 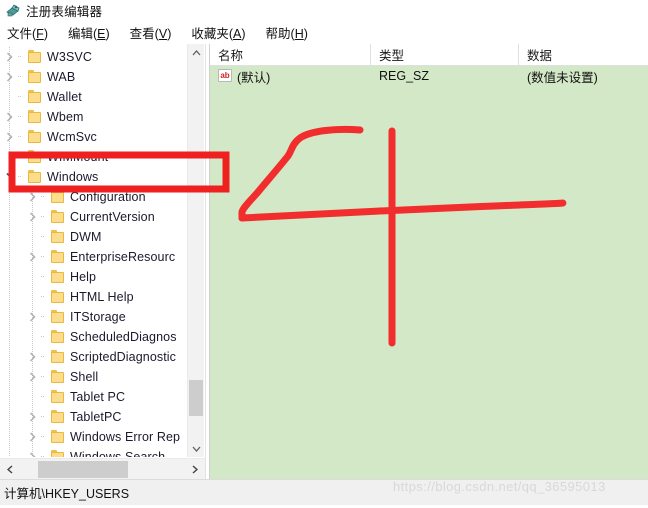 What do you see at coordinates (89, 32) in the screenshot?
I see `menu-edit: 编辑(E)` at bounding box center [89, 32].